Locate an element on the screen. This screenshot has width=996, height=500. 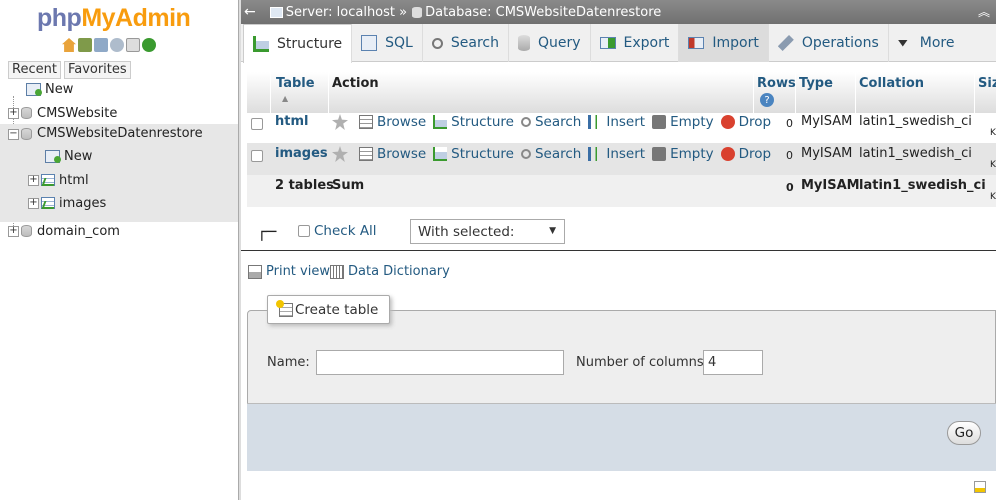
collapse-icon: − is located at coordinates (13, 134).